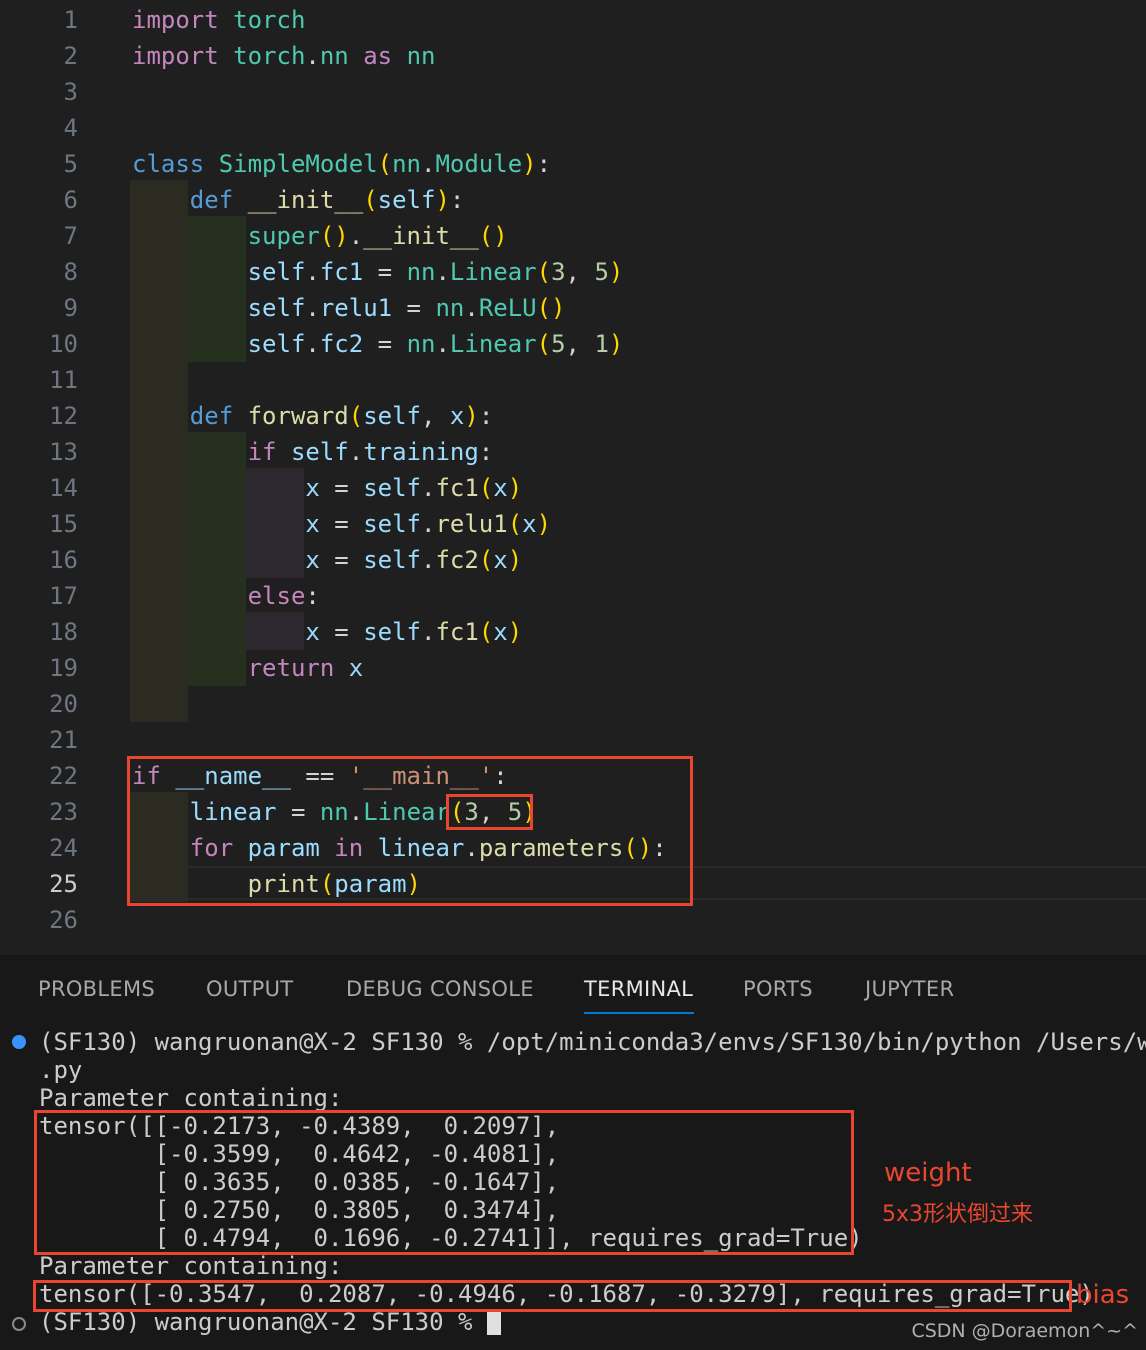  Describe the element at coordinates (552, 1296) in the screenshot. I see `bias-highlight-box` at that location.